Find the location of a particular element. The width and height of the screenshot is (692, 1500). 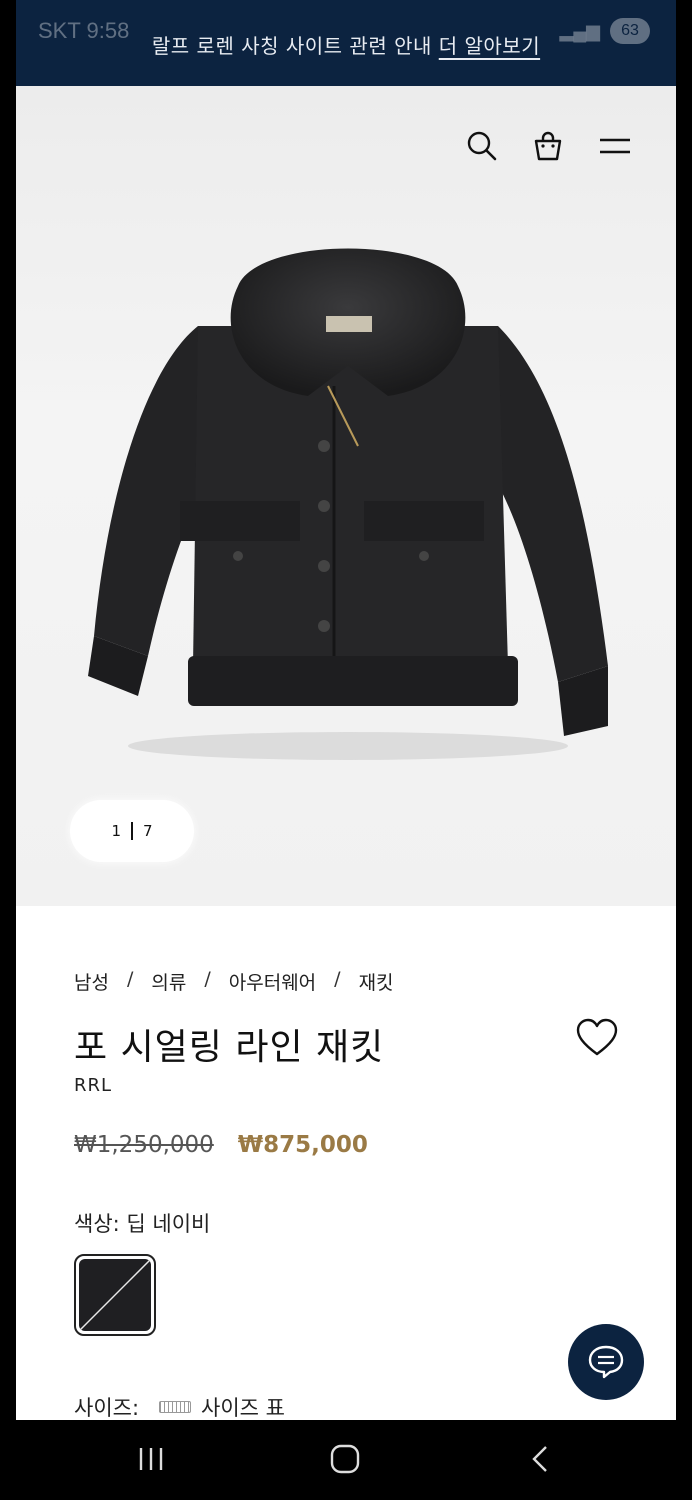

original-price: ₩1,250,000 is located at coordinates (144, 1145).